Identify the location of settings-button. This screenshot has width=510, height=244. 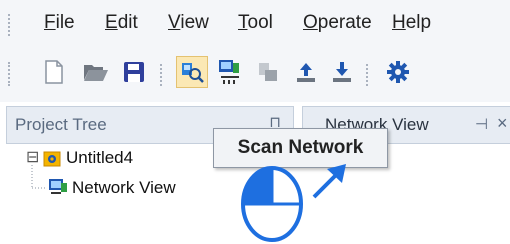
(398, 72).